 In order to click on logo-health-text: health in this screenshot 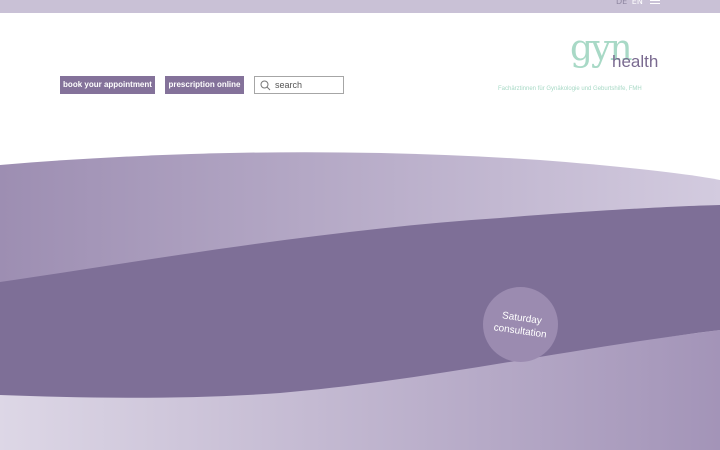, I will do `click(635, 61)`.